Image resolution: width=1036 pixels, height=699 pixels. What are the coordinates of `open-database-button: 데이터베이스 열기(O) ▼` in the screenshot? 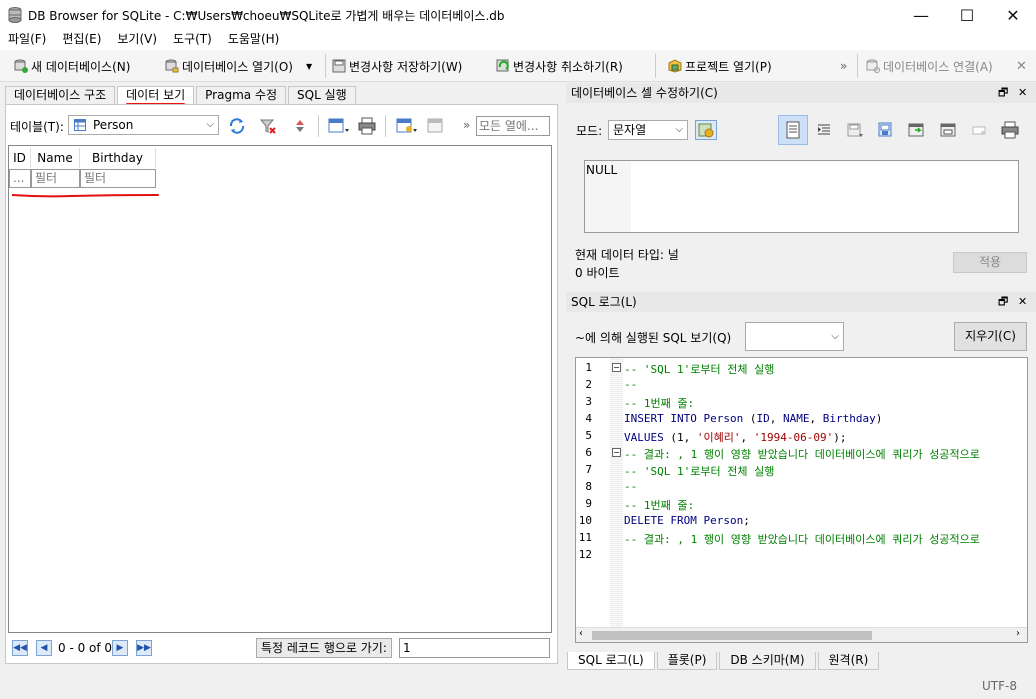 It's located at (238, 66).